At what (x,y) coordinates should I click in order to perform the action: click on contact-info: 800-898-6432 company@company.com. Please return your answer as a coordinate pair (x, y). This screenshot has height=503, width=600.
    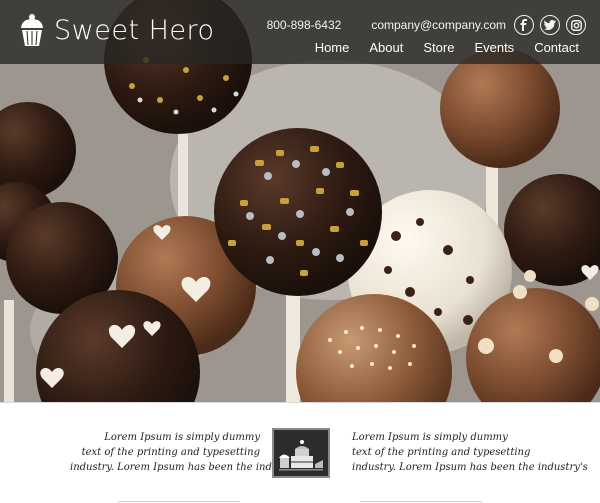
    Looking at the image, I should click on (426, 25).